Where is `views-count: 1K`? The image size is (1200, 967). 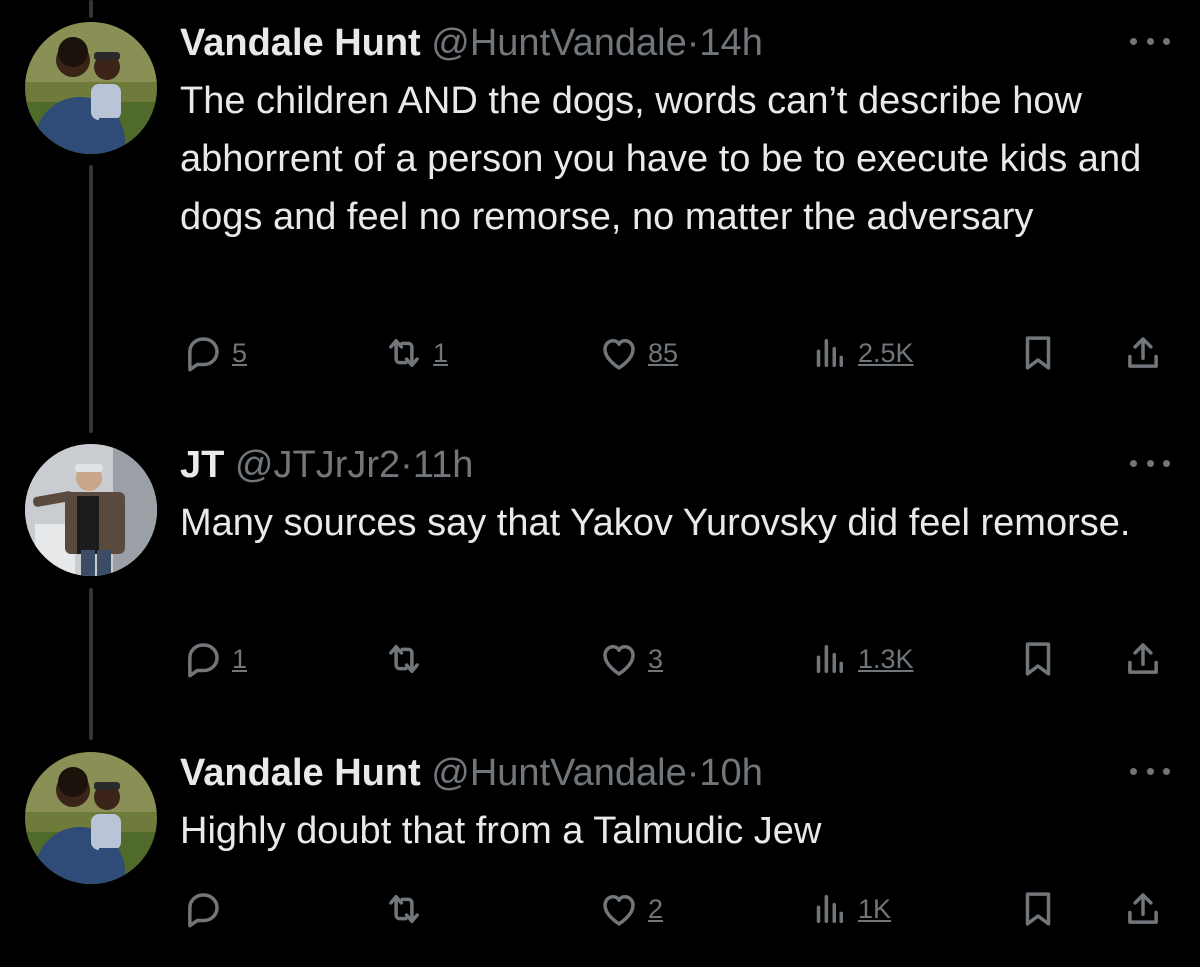
views-count: 1K is located at coordinates (875, 908).